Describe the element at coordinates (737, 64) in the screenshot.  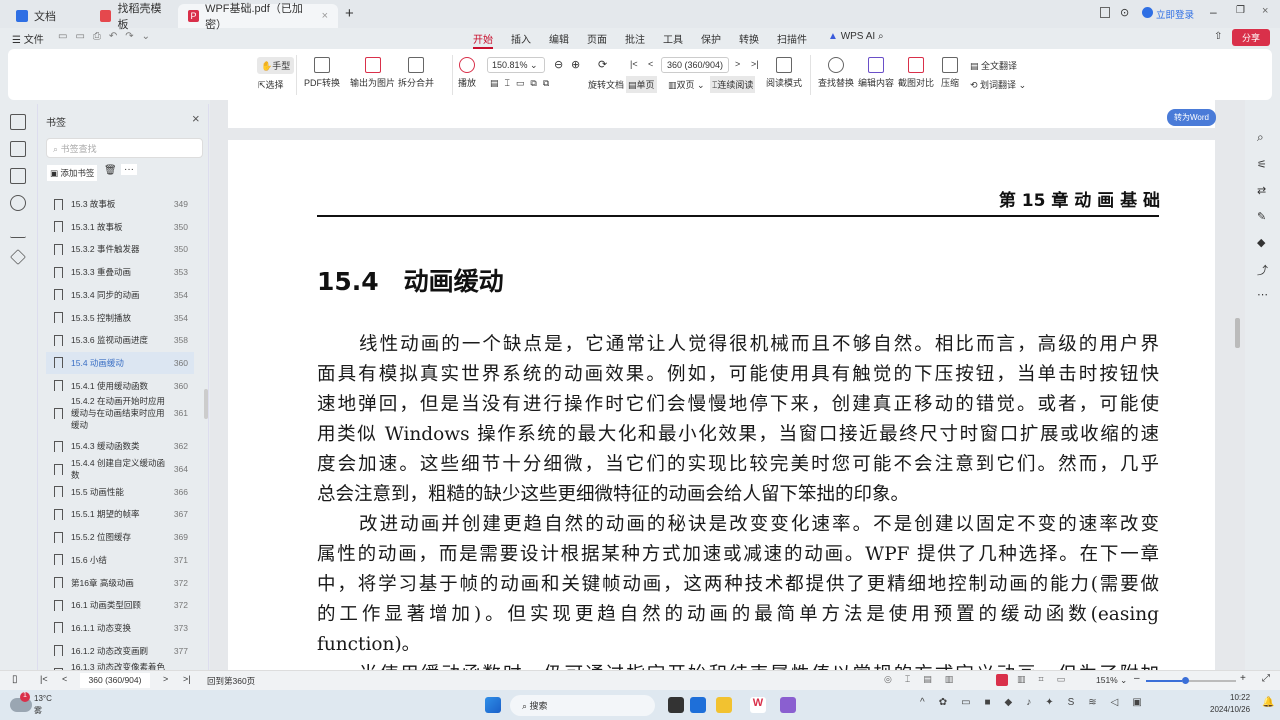
I see `next-page-icon: >` at that location.